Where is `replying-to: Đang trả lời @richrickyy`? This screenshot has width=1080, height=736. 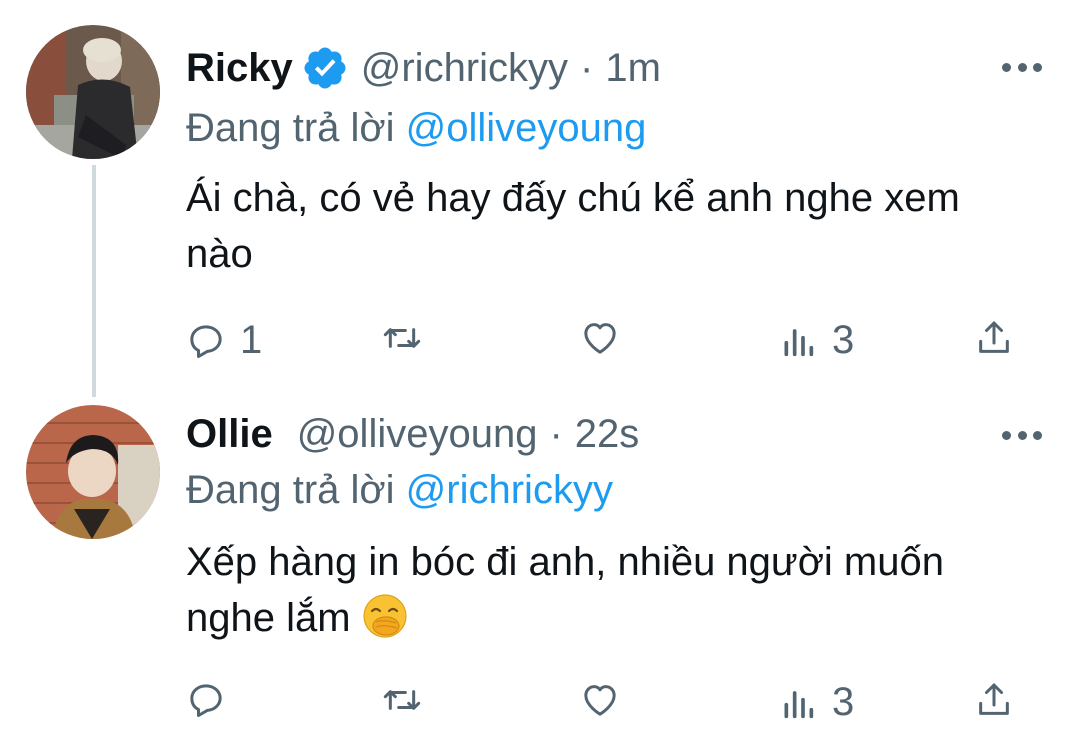 replying-to: Đang trả lời @richrickyy is located at coordinates (399, 490).